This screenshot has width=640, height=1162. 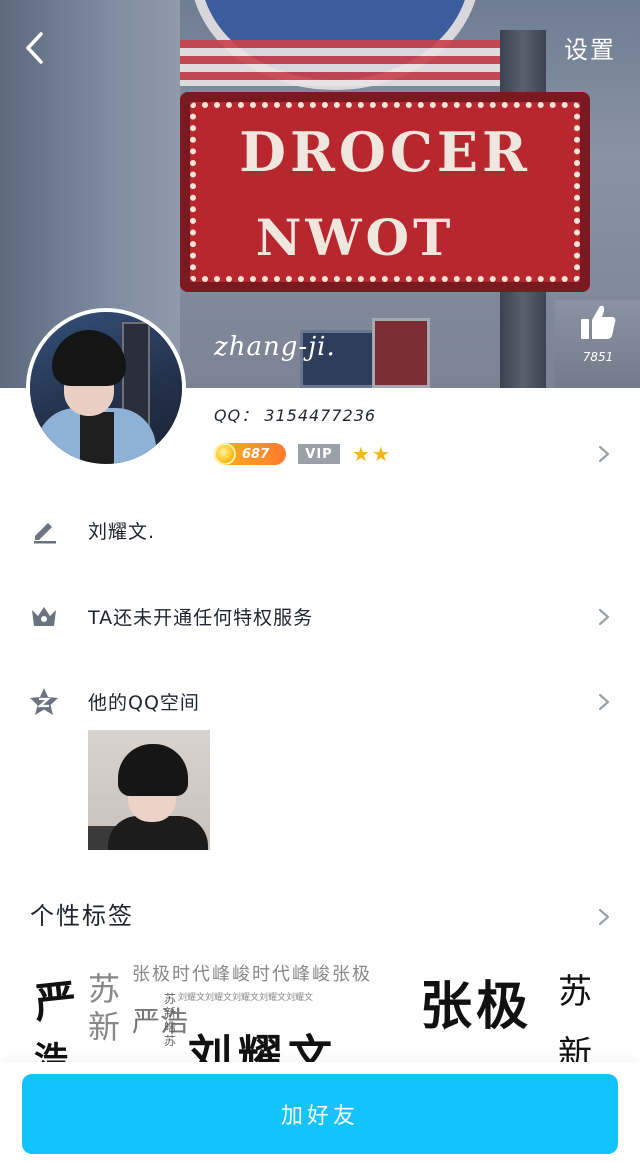 I want to click on badge-row: 687 VIP ★ ★, so click(x=302, y=454).